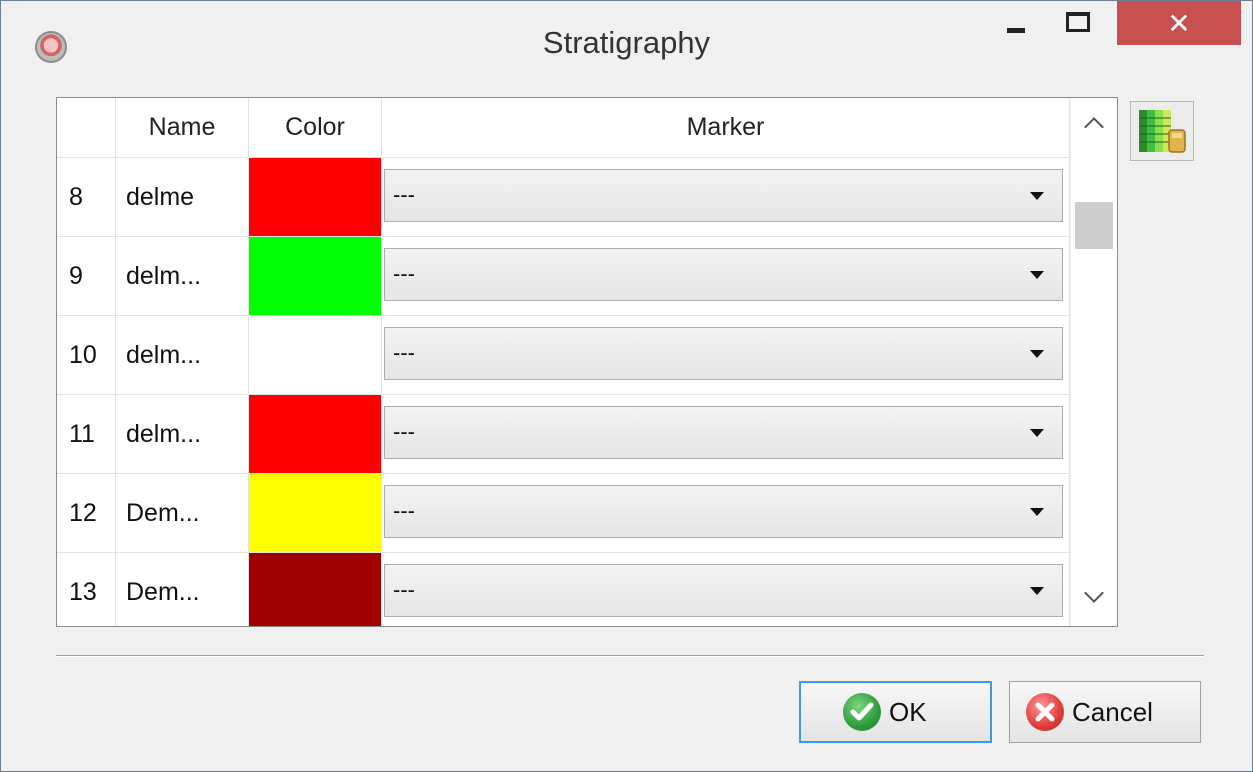  I want to click on close-button: ✕, so click(1179, 23).